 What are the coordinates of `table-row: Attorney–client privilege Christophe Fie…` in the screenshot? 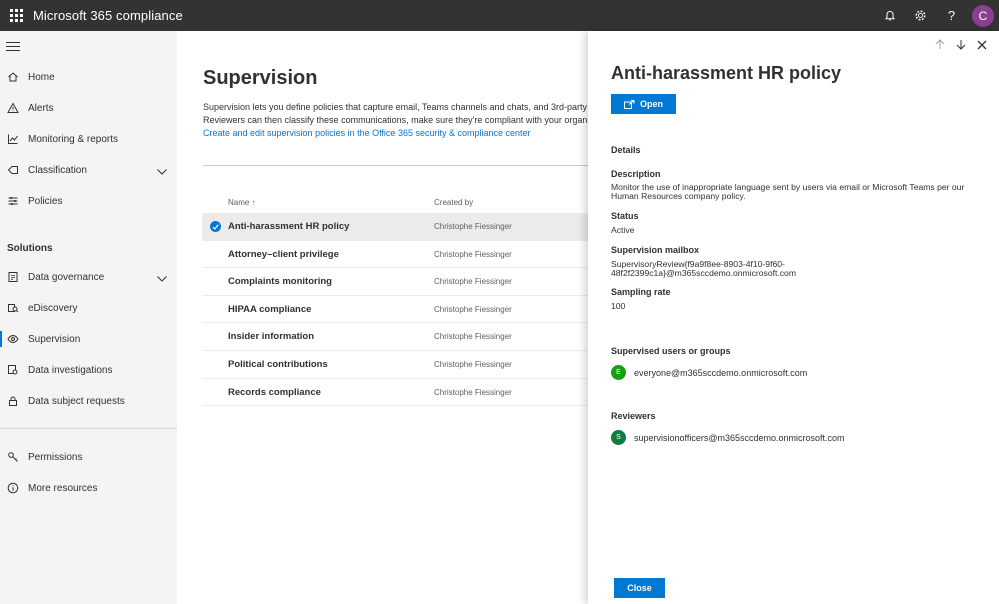 It's located at (395, 255).